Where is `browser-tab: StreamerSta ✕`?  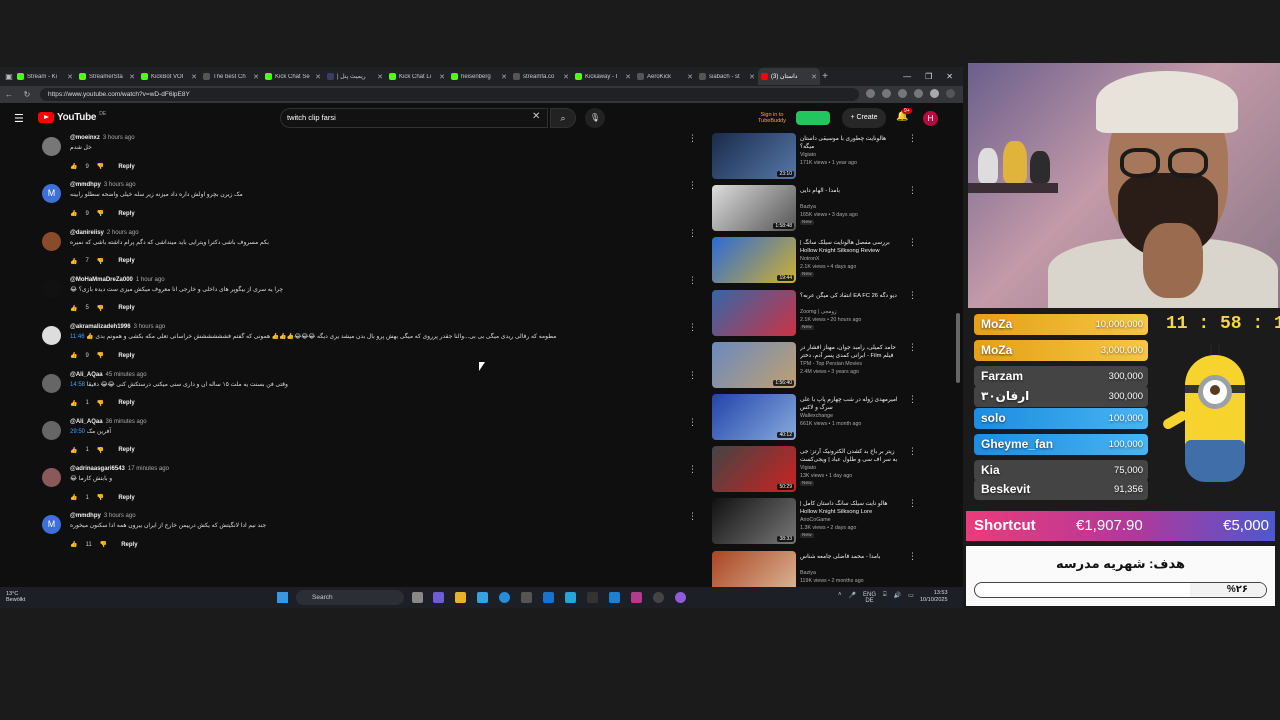
browser-tab: StreamerSta ✕ is located at coordinates (107, 76).